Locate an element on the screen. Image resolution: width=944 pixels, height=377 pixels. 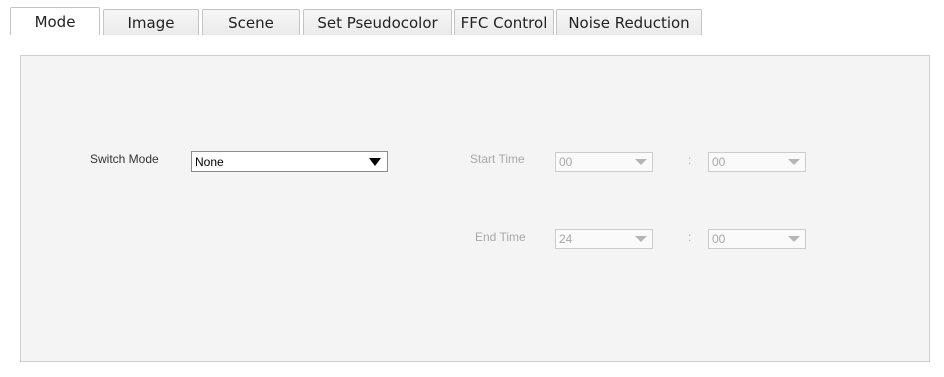
switch-mode-label: Switch Mode is located at coordinates (124, 159).